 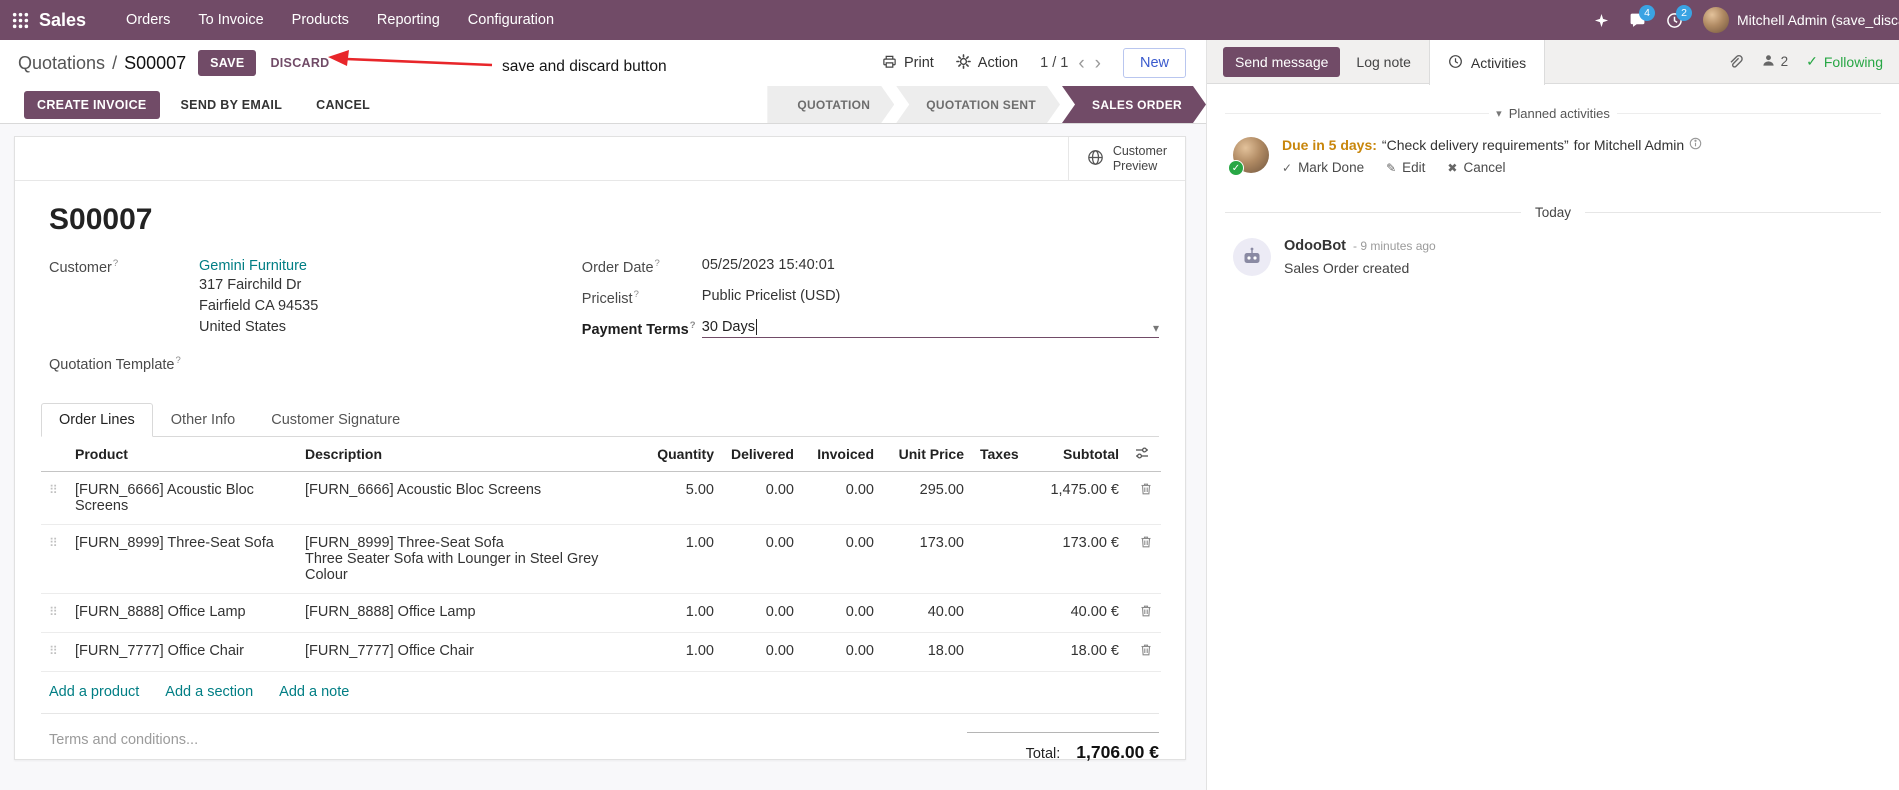 What do you see at coordinates (682, 498) in the screenshot?
I see `cell-quantity: 5.00` at bounding box center [682, 498].